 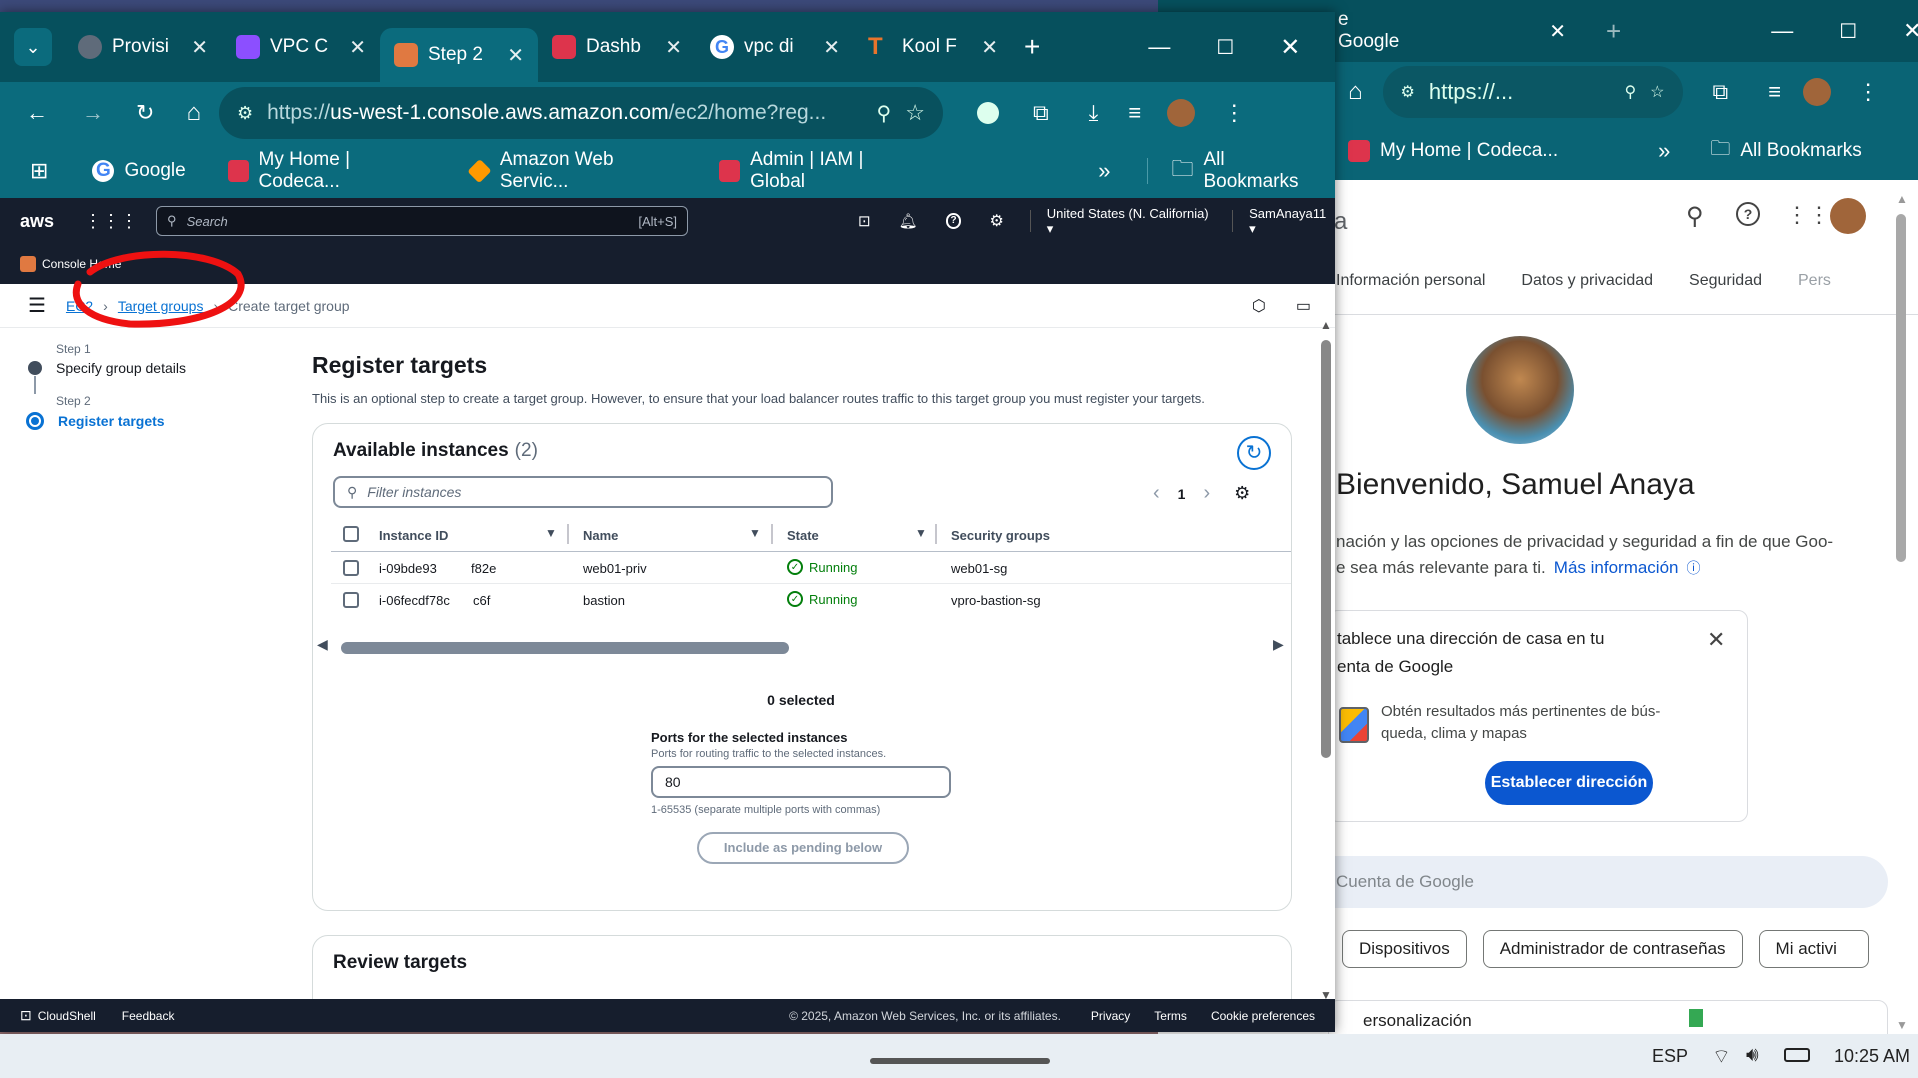 What do you see at coordinates (1868, 92) in the screenshot?
I see `menu-icon: ⋮` at bounding box center [1868, 92].